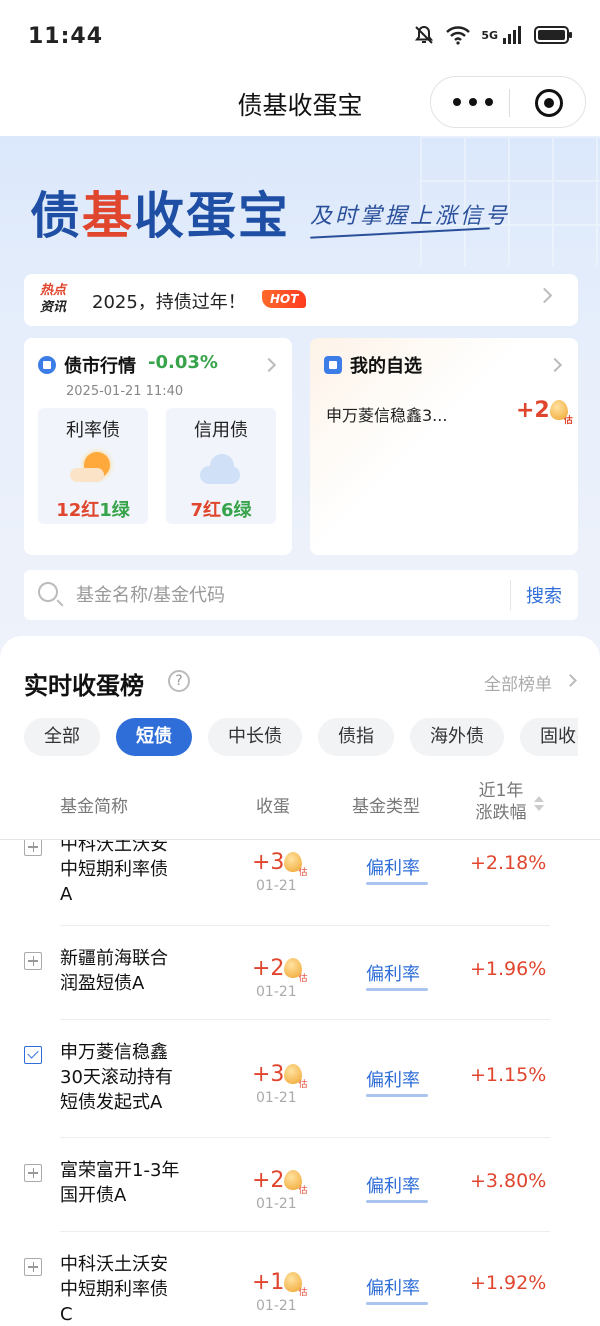  I want to click on favorite-fund-eggs: +2 估, so click(544, 412).